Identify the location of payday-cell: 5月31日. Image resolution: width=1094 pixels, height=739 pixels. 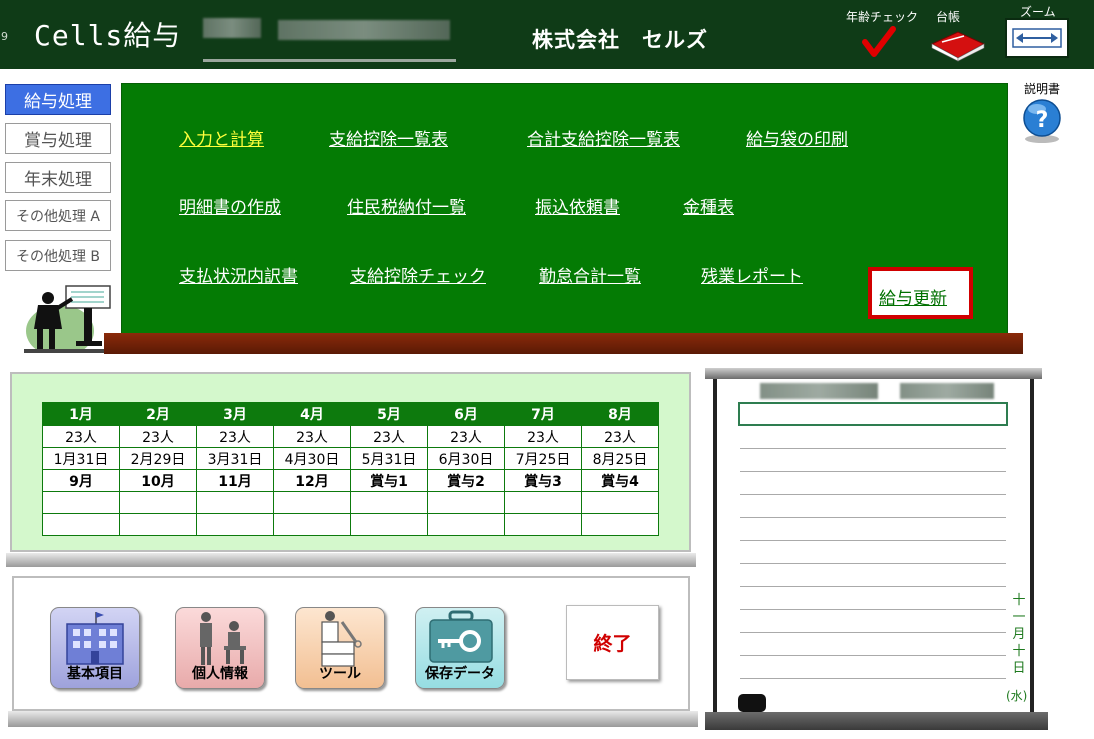
(389, 458).